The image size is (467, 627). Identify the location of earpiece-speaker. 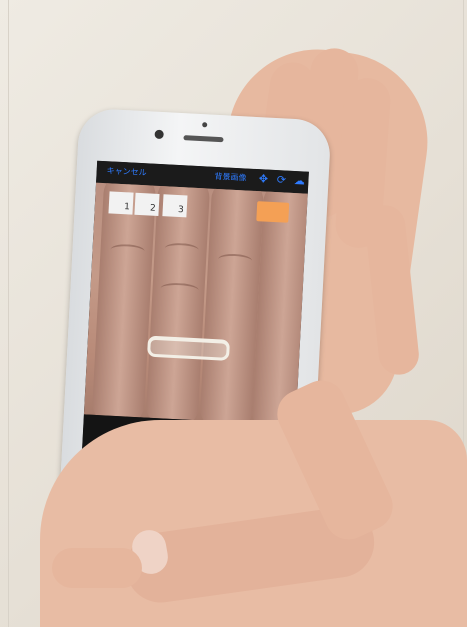
(203, 139).